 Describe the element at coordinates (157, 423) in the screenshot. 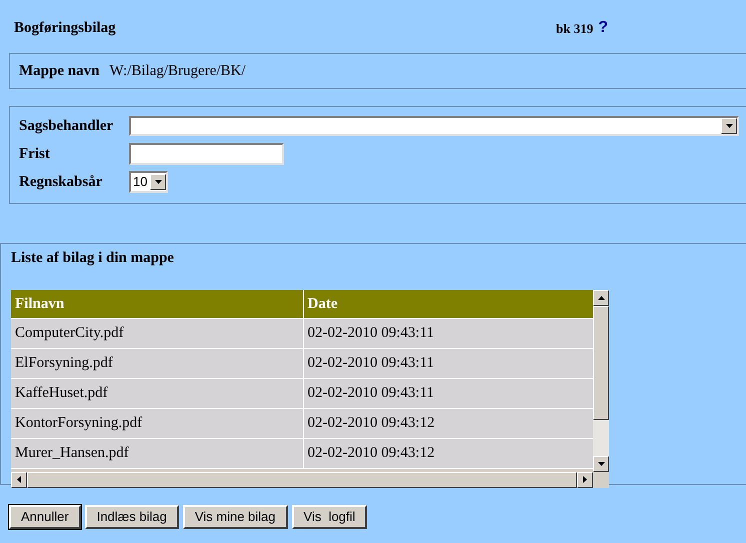

I see `table-cell: KontorForsyning.pdf` at that location.